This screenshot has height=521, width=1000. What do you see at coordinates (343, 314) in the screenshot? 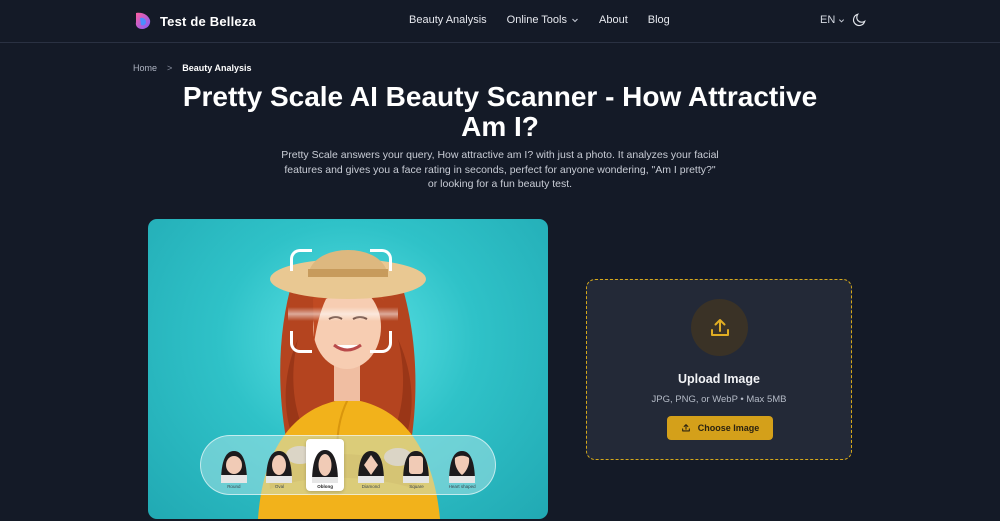
I see `scan-line` at bounding box center [343, 314].